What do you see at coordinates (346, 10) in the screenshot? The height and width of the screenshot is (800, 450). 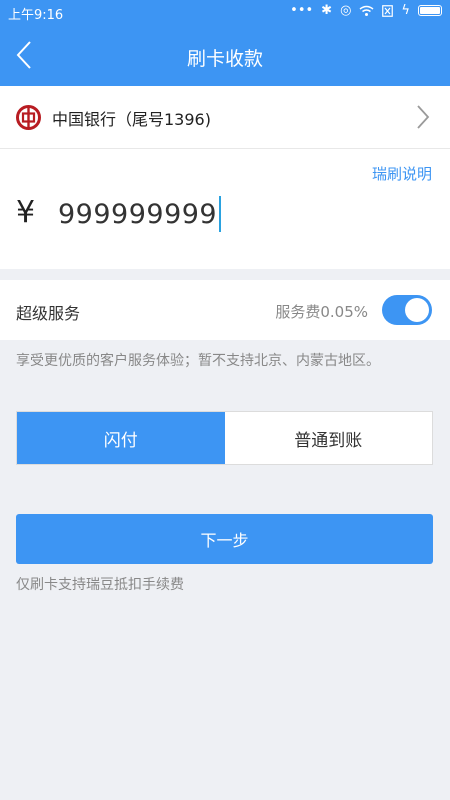 I see `alarm-icon: ◎` at bounding box center [346, 10].